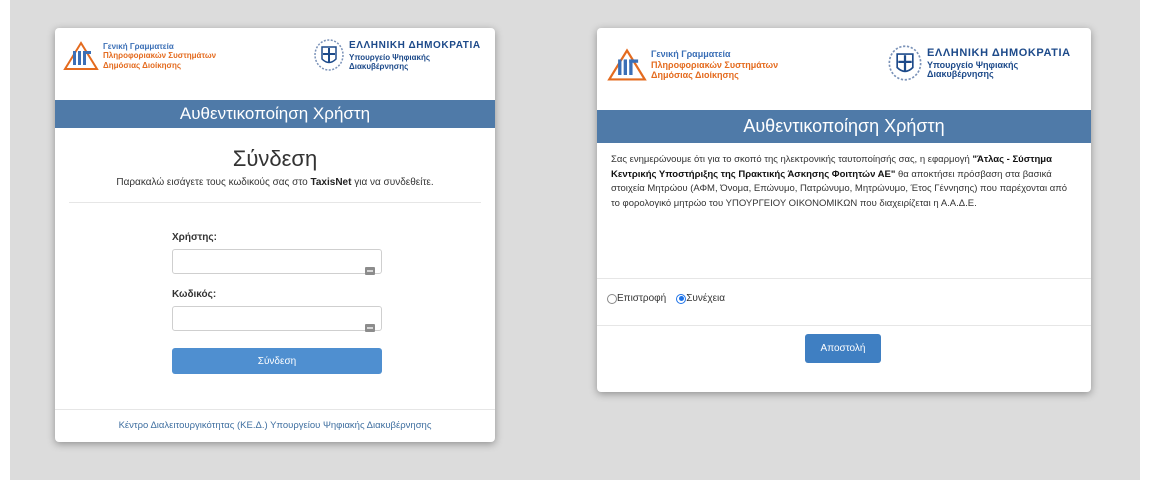 The width and height of the screenshot is (1156, 480). Describe the element at coordinates (213, 182) in the screenshot. I see `instructions-prefix: Παρακαλώ εισάγετε τους κωδικούς σας στο` at that location.